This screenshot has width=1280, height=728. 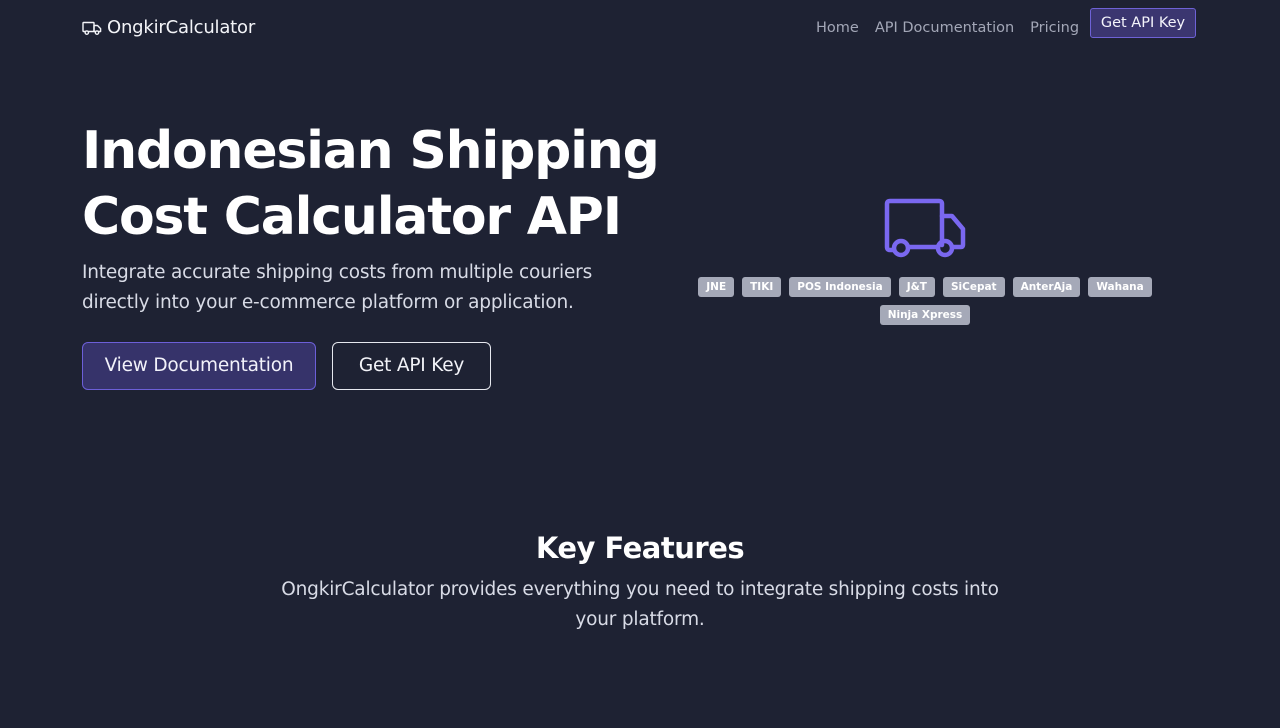 I want to click on nav-link-pricing: Pricing, so click(x=1054, y=28).